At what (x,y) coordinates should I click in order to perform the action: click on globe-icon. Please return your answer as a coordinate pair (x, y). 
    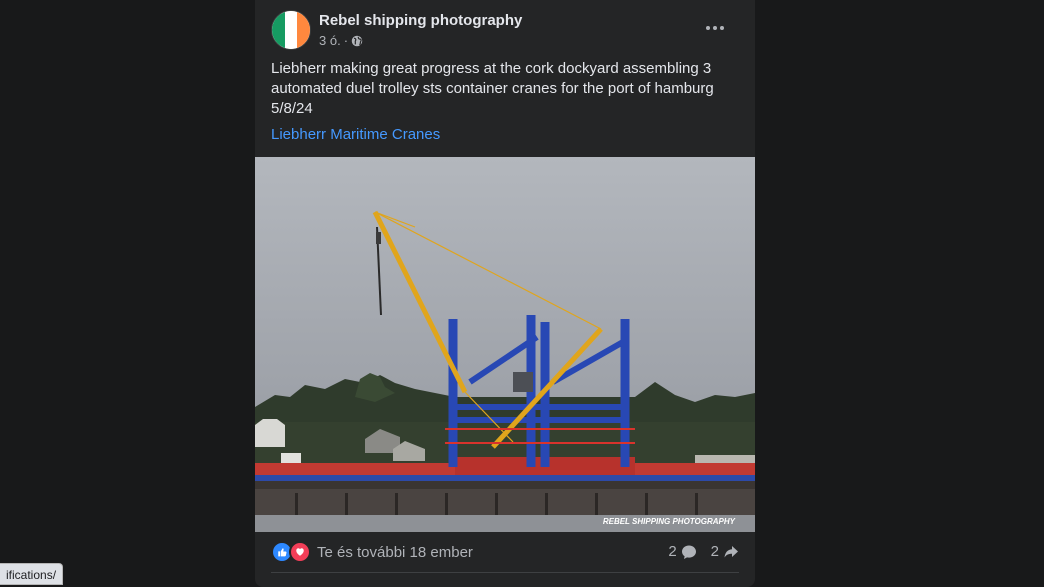
    Looking at the image, I should click on (357, 41).